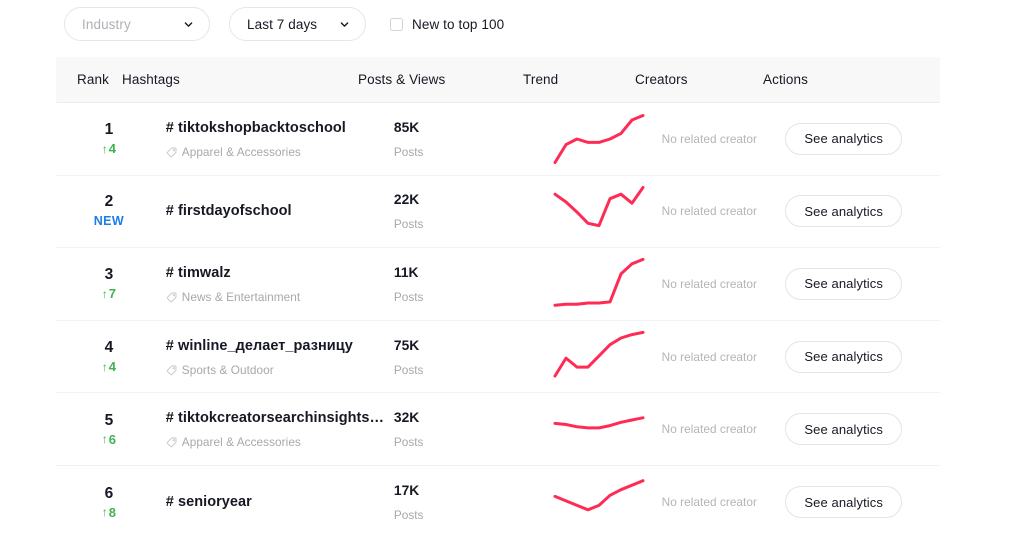  What do you see at coordinates (109, 293) in the screenshot?
I see `rank-change: ↑ 7` at bounding box center [109, 293].